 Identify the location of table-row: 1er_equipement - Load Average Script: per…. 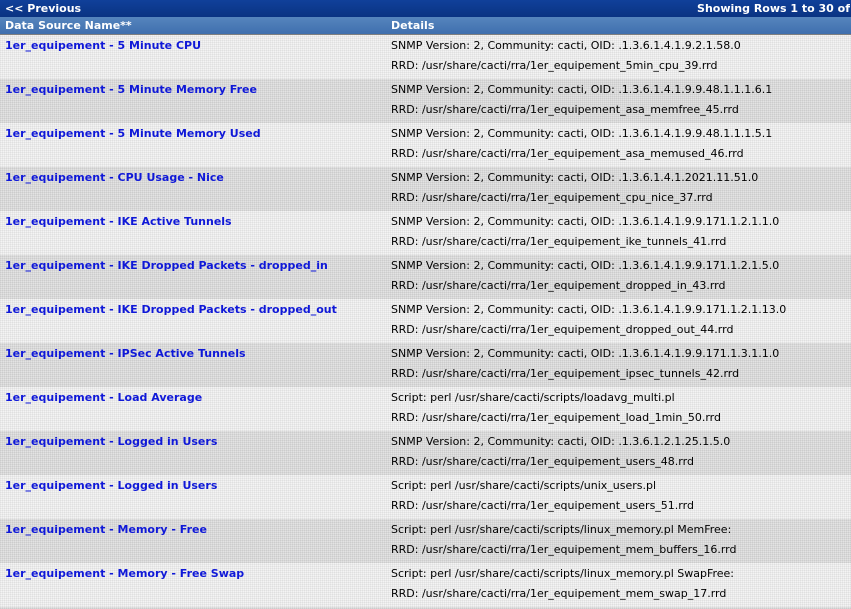
(425, 409).